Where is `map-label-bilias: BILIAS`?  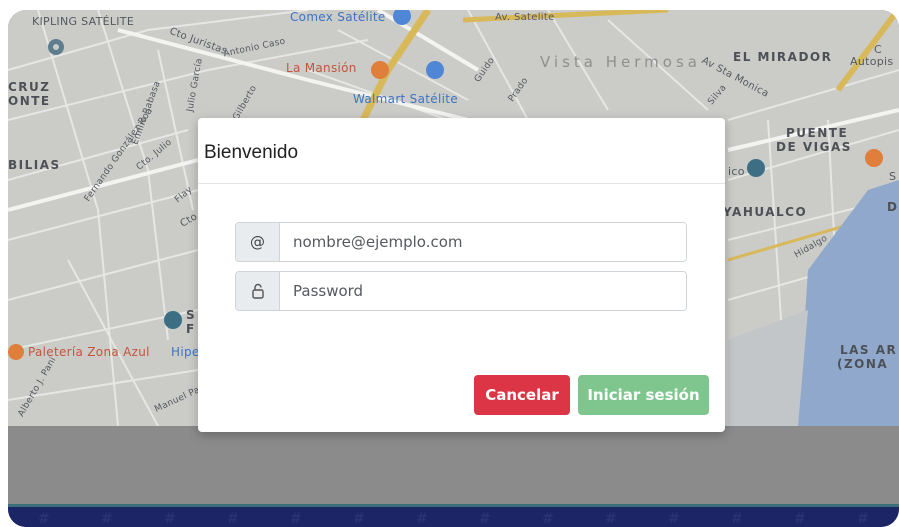 map-label-bilias: BILIAS is located at coordinates (34, 165).